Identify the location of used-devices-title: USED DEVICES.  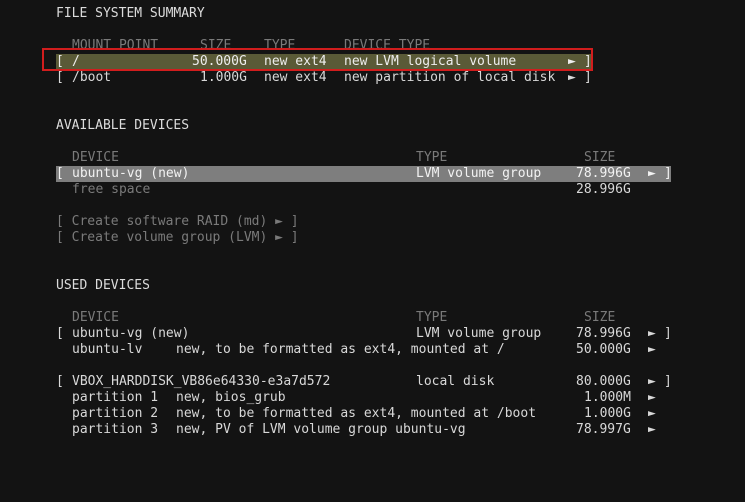
(103, 285).